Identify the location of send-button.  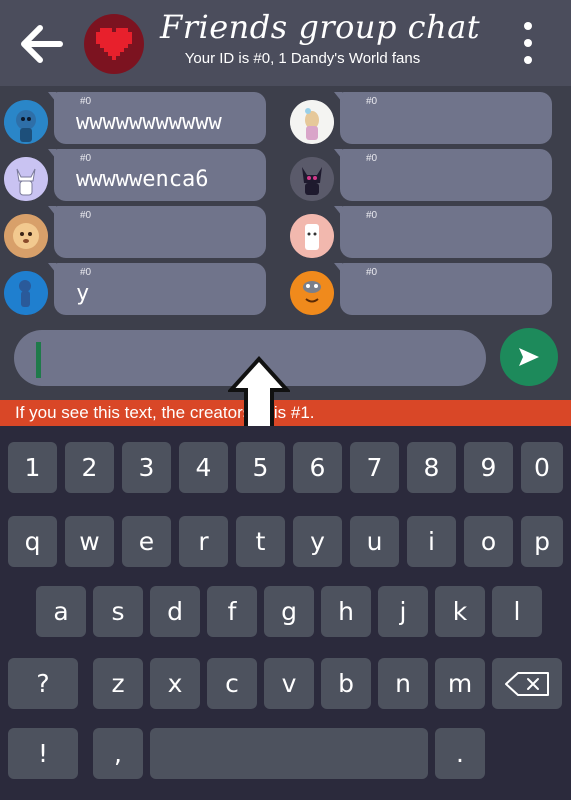
(529, 357).